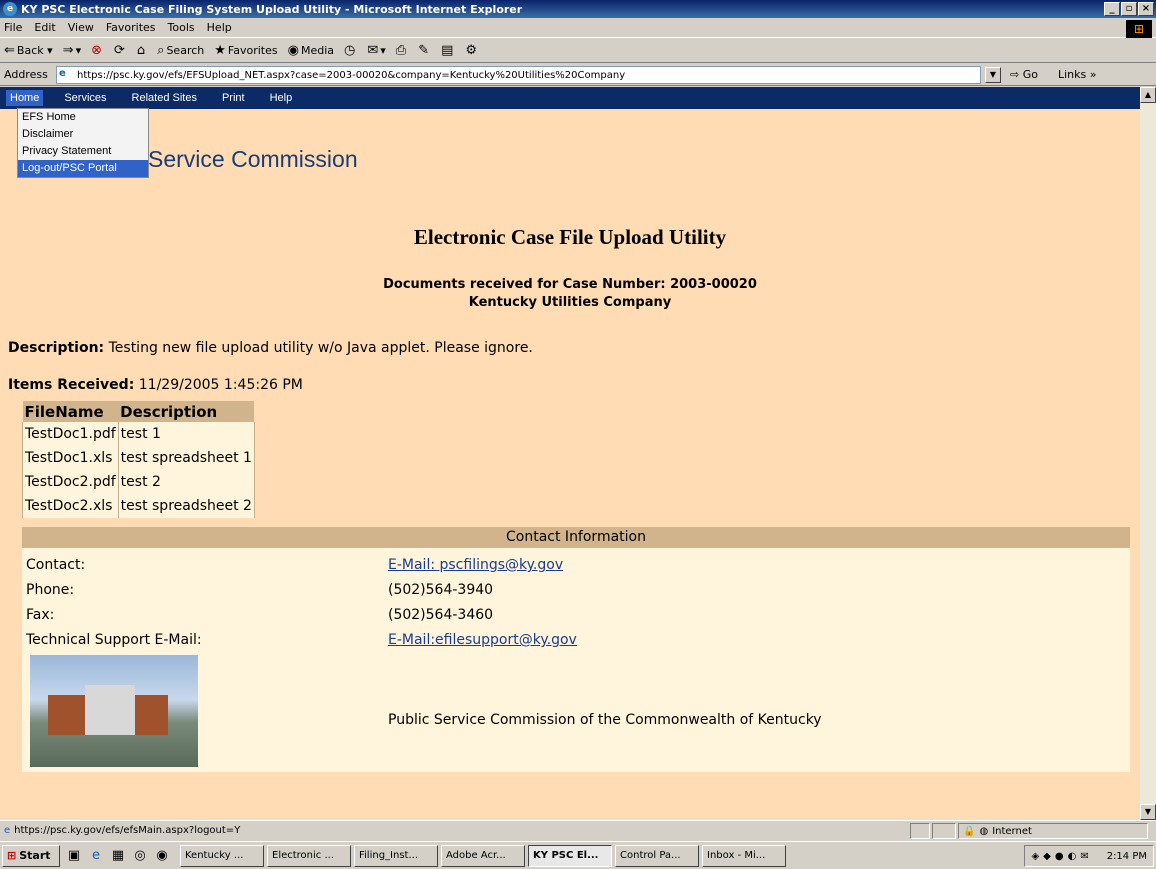 This screenshot has height=869, width=1156. Describe the element at coordinates (1015, 74) in the screenshot. I see `go-arrow-icon: ⇨` at that location.